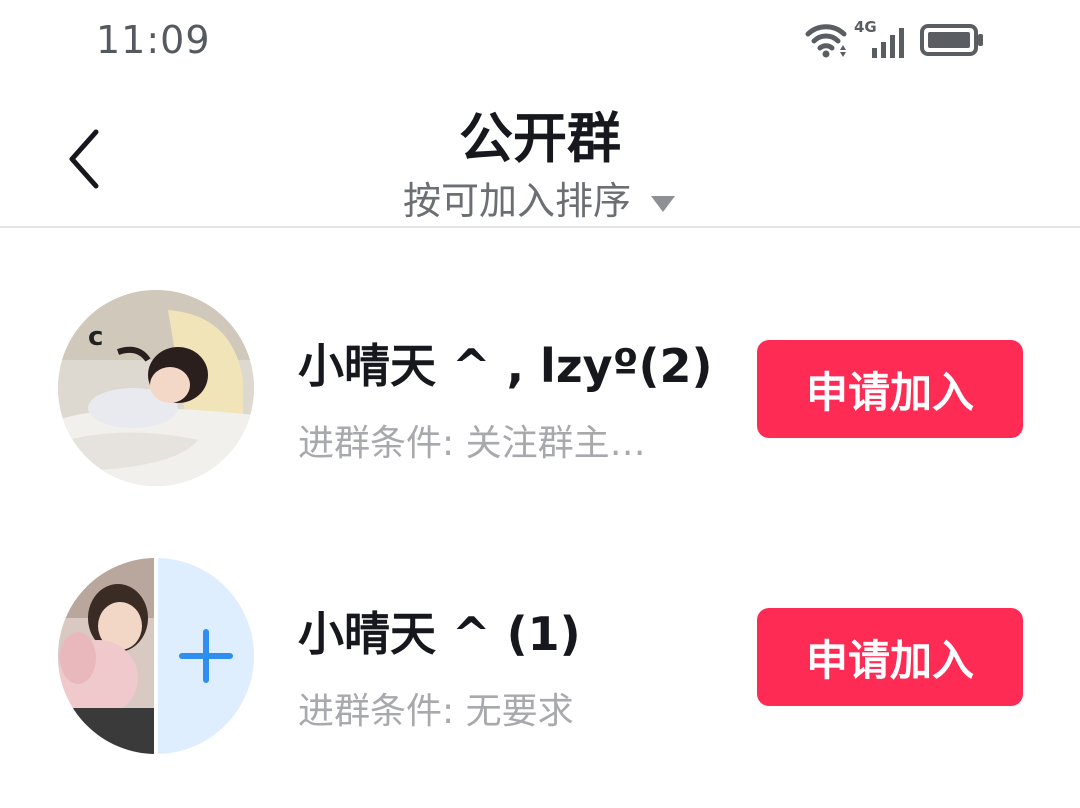  Describe the element at coordinates (888, 43) in the screenshot. I see `signal-icon` at that location.